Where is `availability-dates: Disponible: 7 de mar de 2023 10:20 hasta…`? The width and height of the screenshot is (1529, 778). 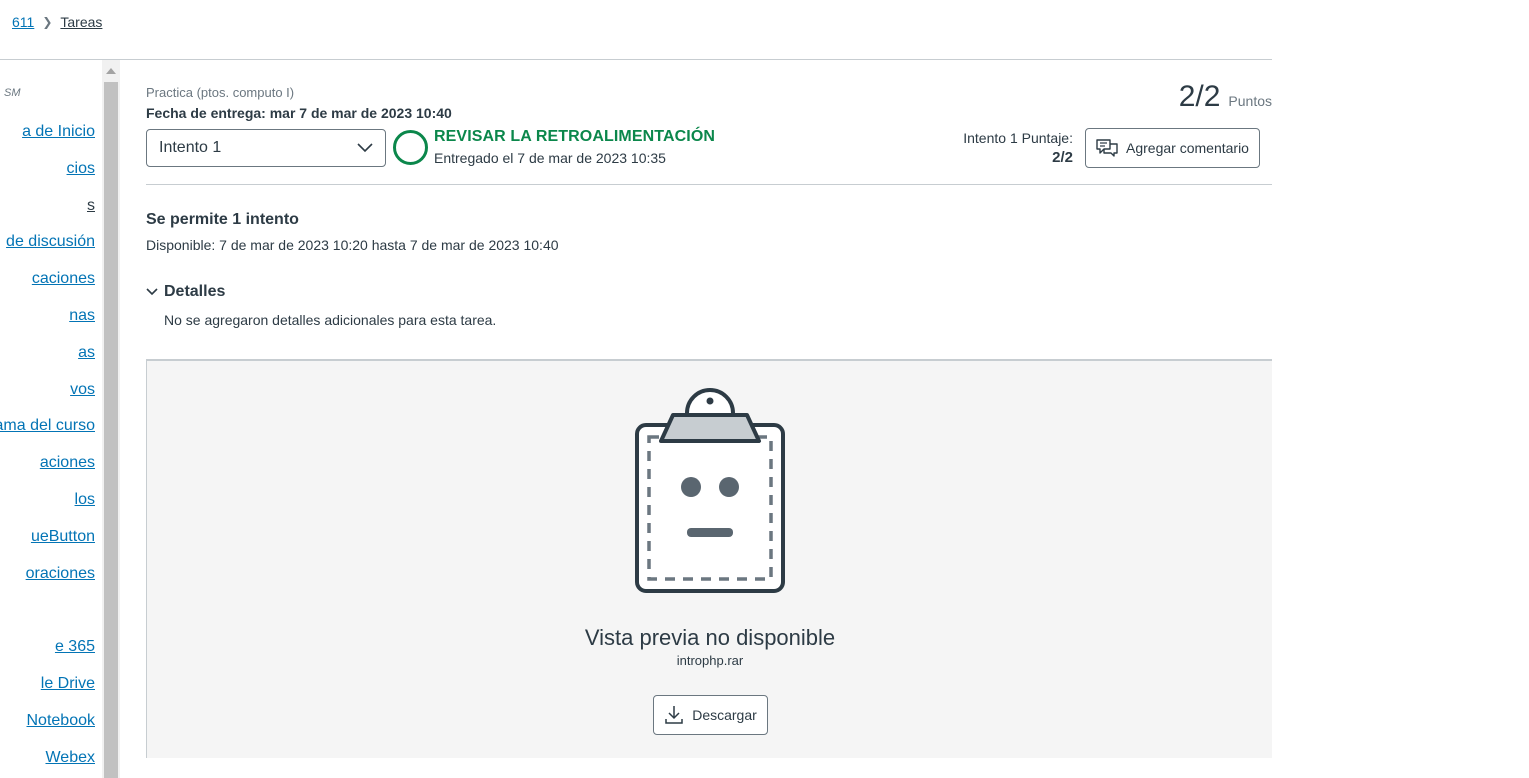 availability-dates: Disponible: 7 de mar de 2023 10:20 hasta… is located at coordinates (352, 245).